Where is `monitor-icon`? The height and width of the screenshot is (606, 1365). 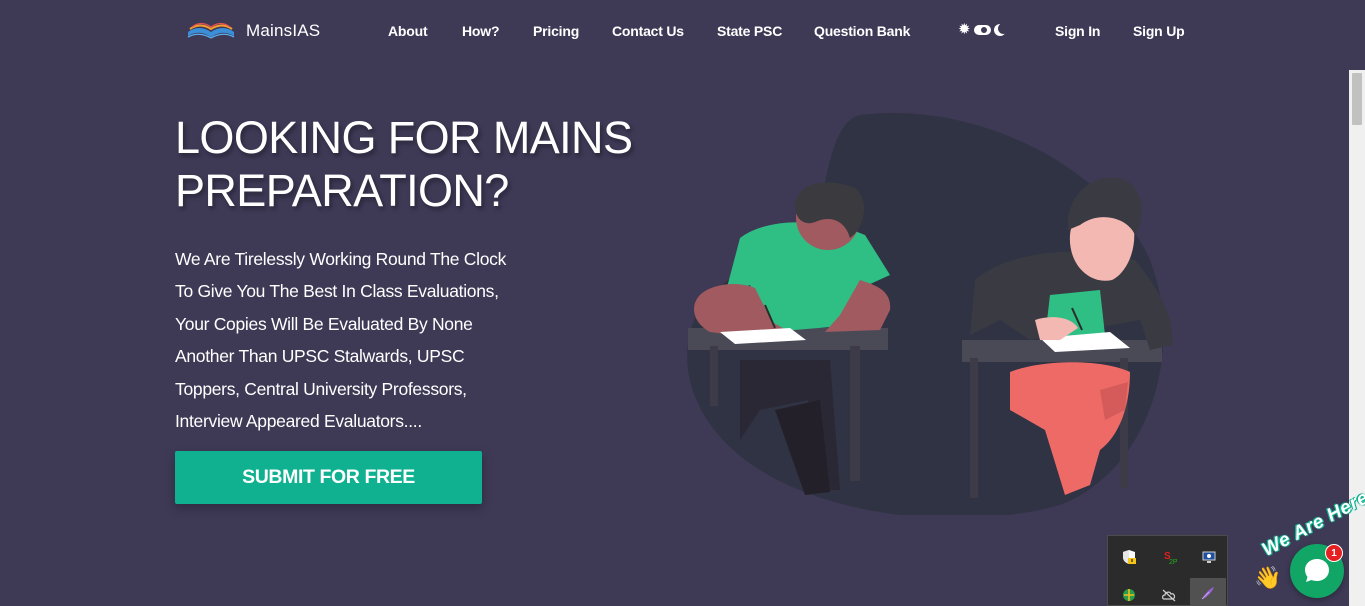 monitor-icon is located at coordinates (1209, 557).